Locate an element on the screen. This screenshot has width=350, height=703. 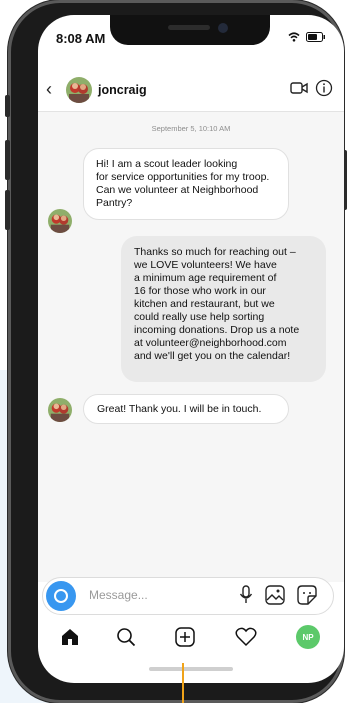
message-input is located at coordinates (154, 595).